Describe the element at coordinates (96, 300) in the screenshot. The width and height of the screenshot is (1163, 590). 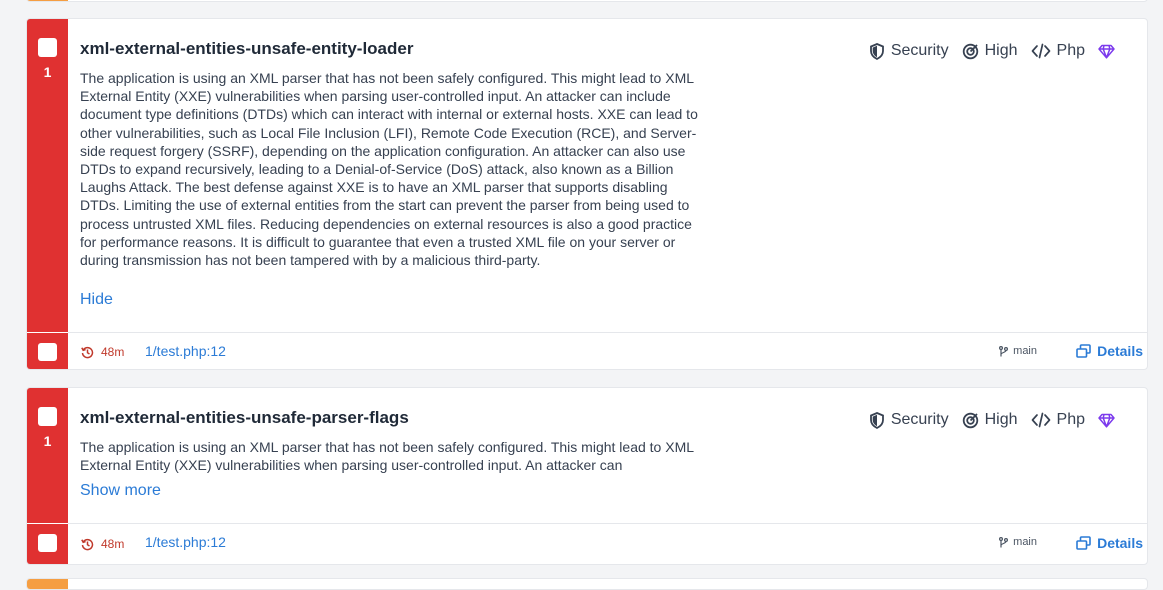
I see `hide-description-link: Hide` at that location.